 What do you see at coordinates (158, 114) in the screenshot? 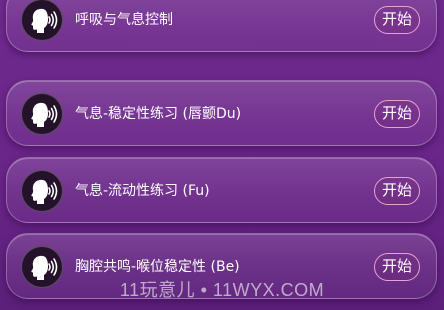
I see `exercise-title: 气息-稳定性练习 (唇颤Du)` at bounding box center [158, 114].